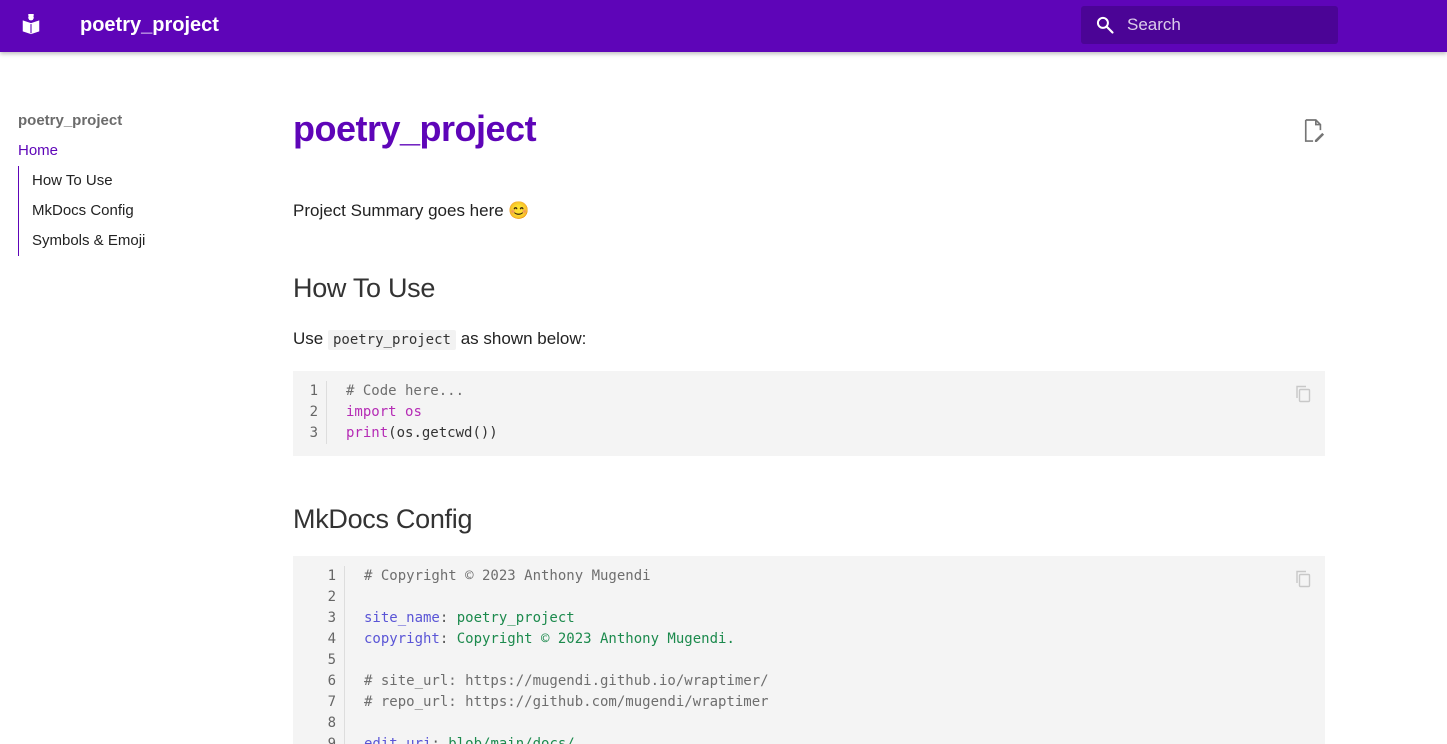  I want to click on code-token: poetry_project, so click(515, 618).